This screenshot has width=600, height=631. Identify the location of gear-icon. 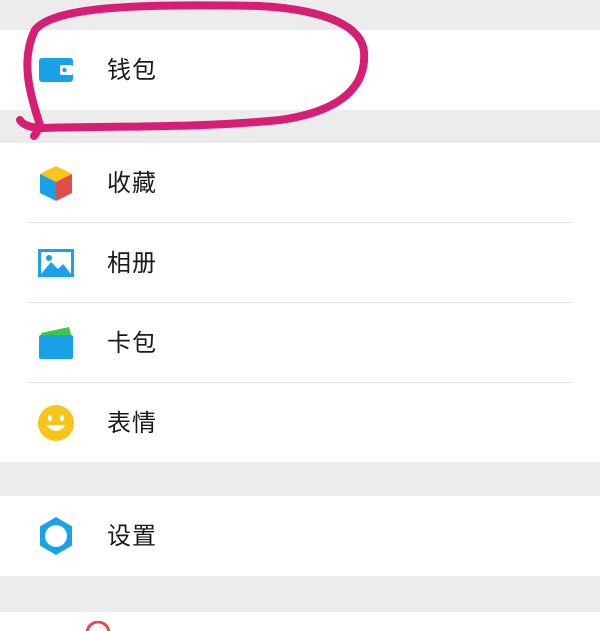
(56, 536).